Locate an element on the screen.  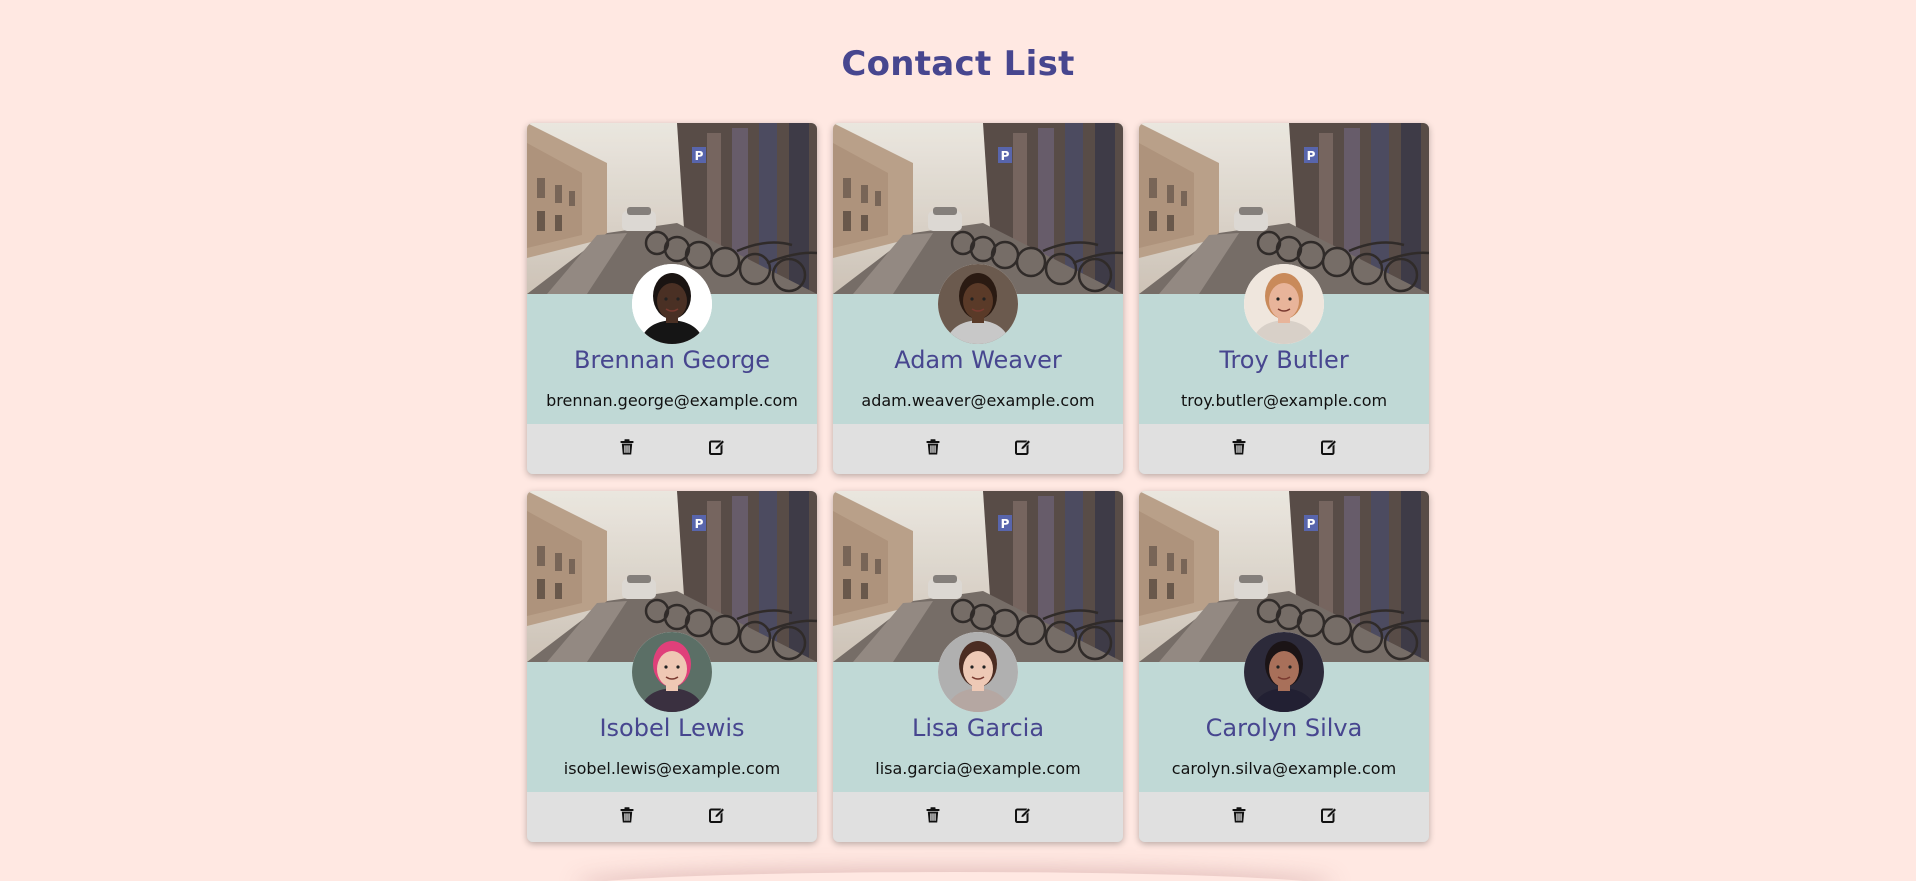
card-body: Troy Butler troy.butler@example.com is located at coordinates (1284, 344).